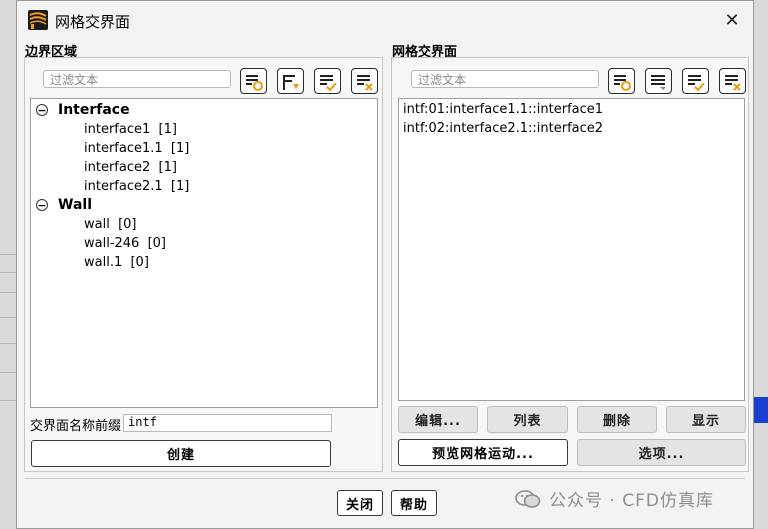 The height and width of the screenshot is (529, 768). I want to click on close-icon: ✕, so click(732, 20).